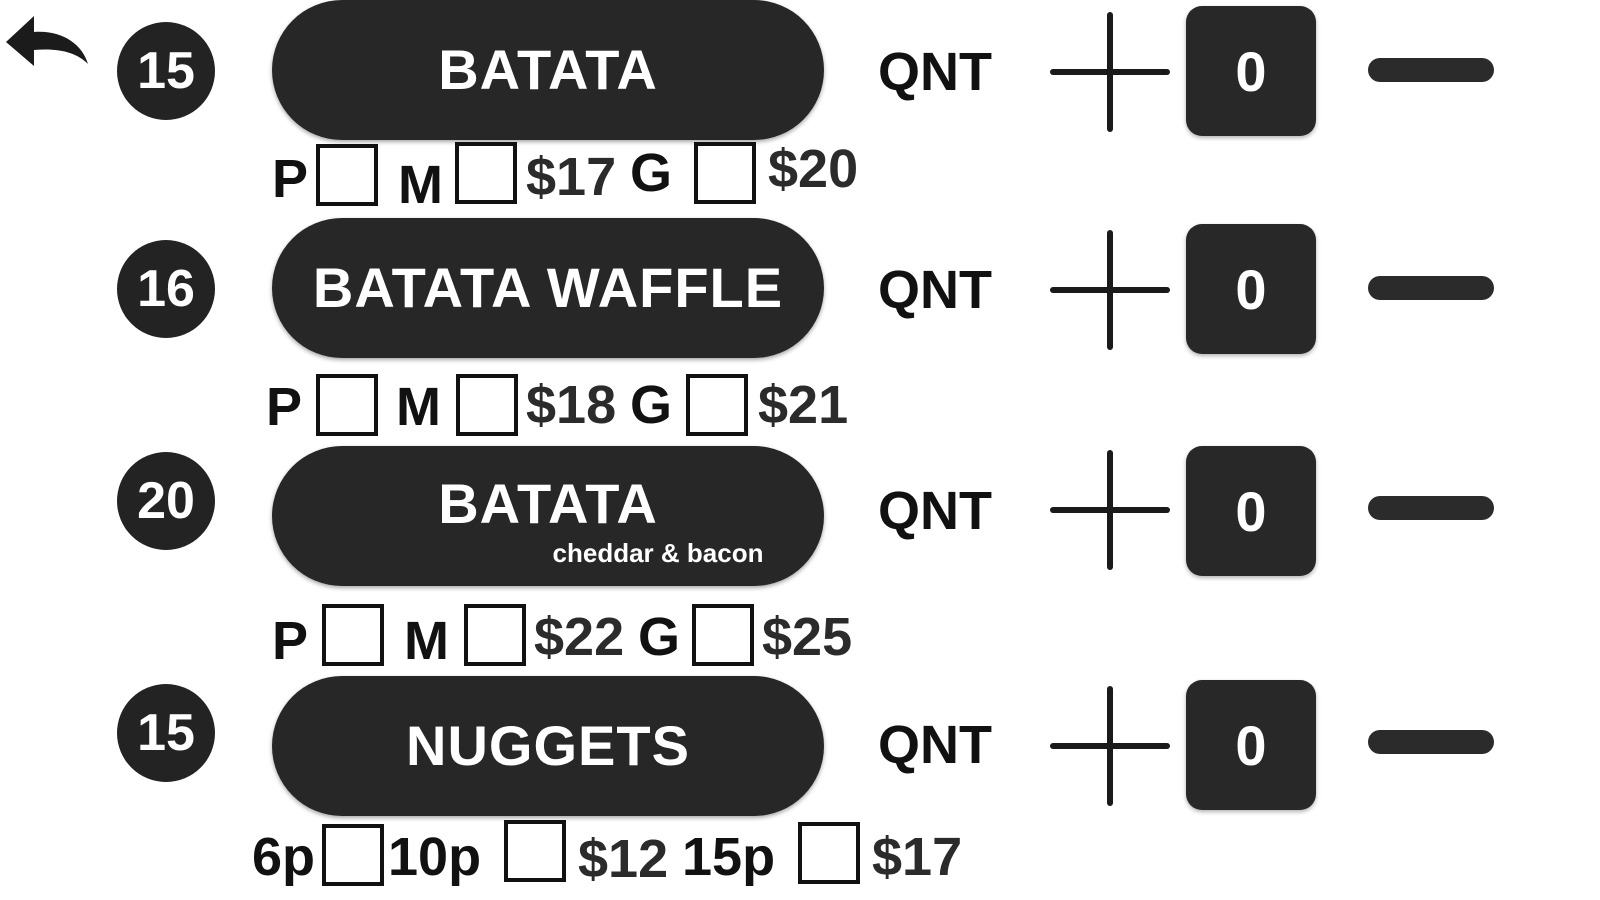  What do you see at coordinates (166, 501) in the screenshot?
I see `item-number-badge: 20` at bounding box center [166, 501].